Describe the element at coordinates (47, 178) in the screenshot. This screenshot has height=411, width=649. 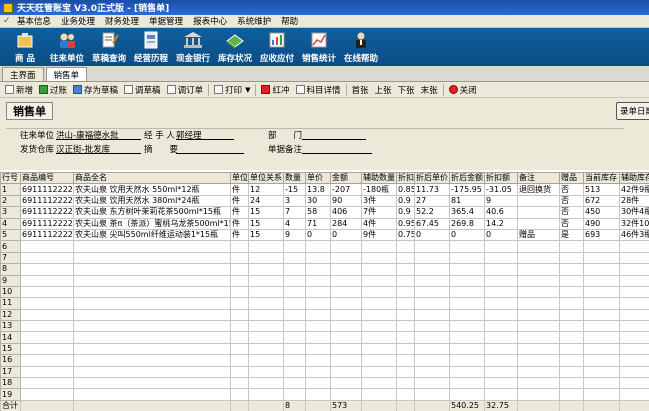
I see `column-header: 商品编号` at that location.